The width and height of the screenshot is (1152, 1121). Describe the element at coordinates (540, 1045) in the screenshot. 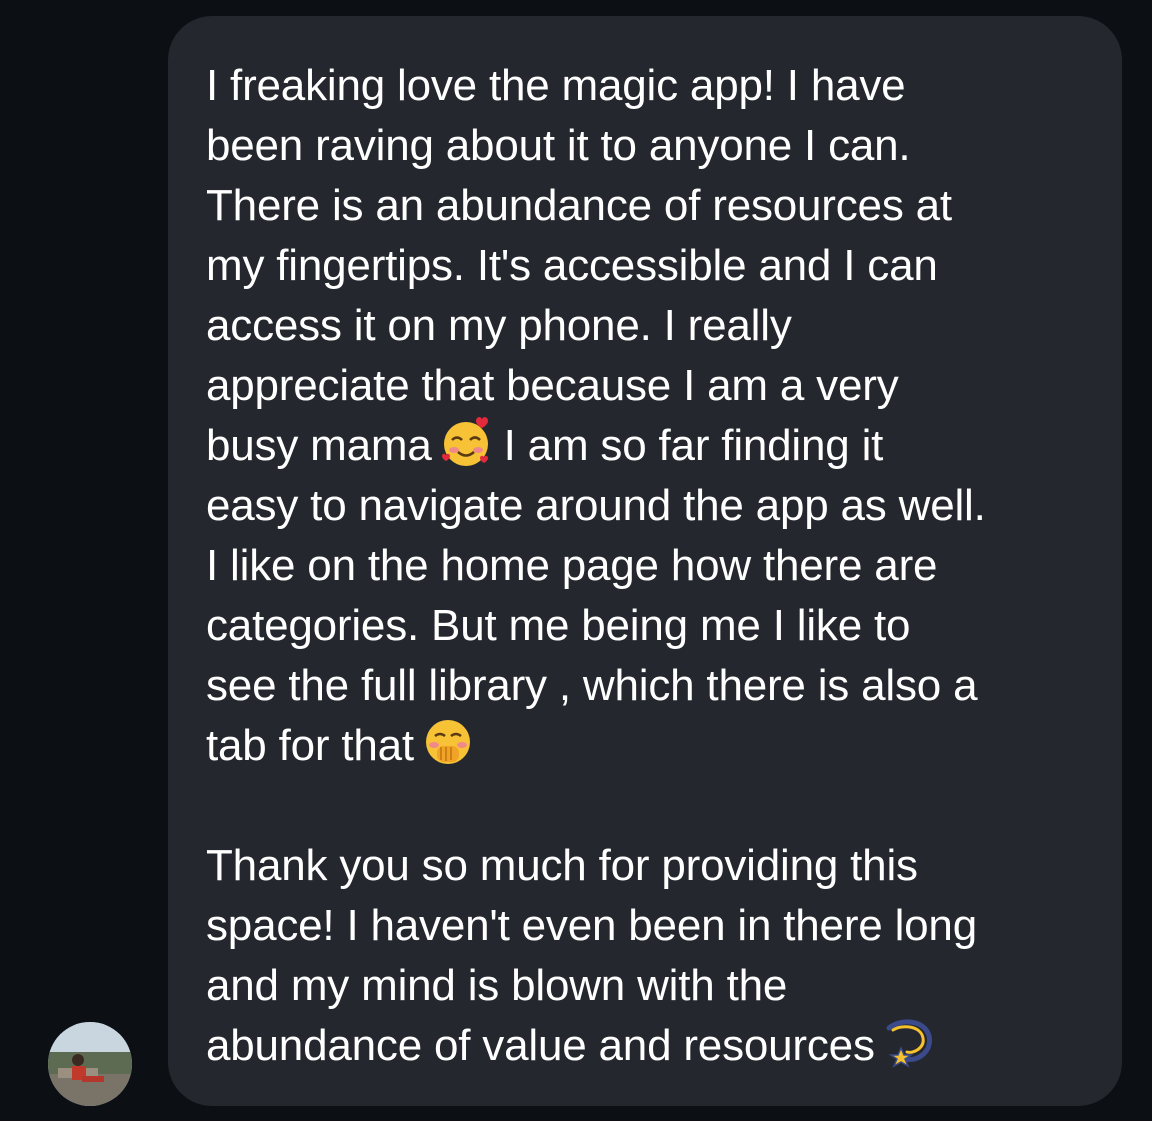

I see `message-text: abundance of value and resources` at that location.